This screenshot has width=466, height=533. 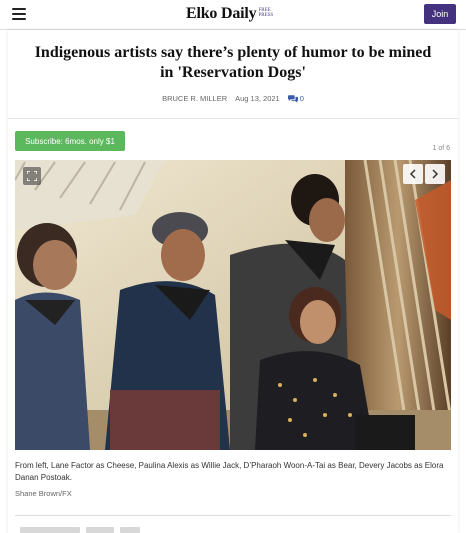 I want to click on byline: BRUCE R. MILLER Aug 13, 2021 0, so click(x=233, y=98).